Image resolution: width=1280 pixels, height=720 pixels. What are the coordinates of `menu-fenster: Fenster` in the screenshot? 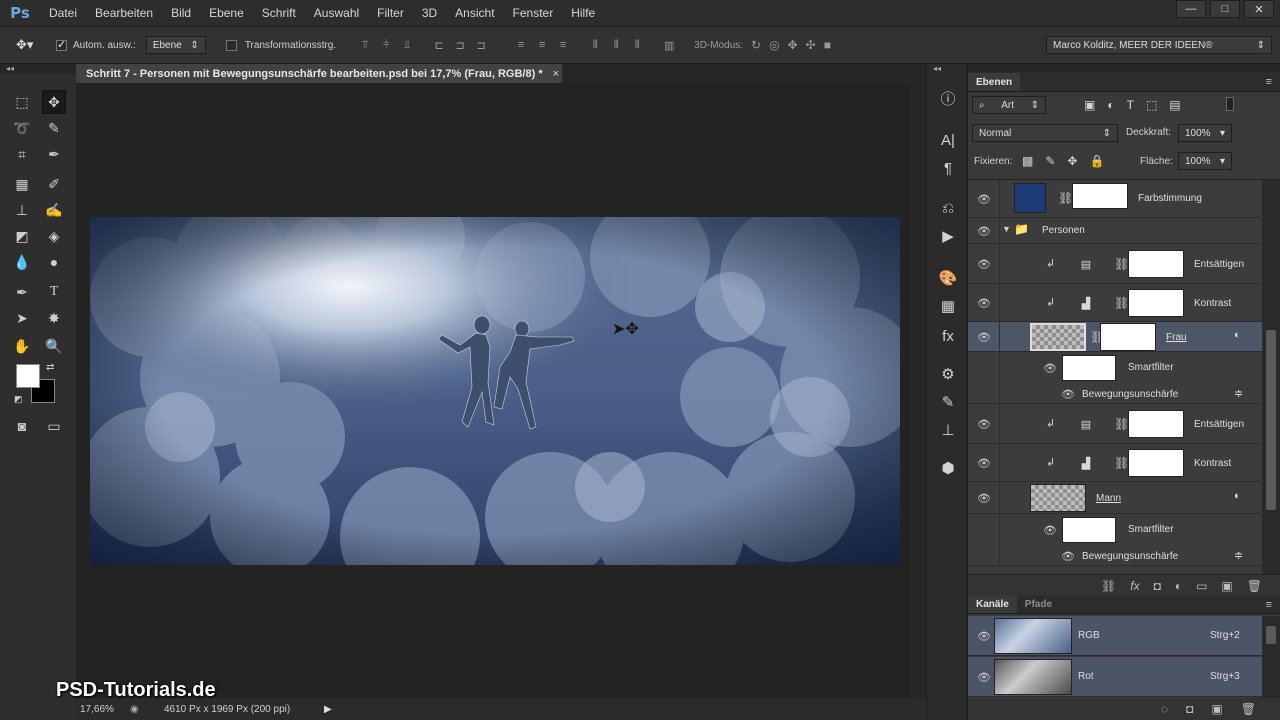 It's located at (533, 13).